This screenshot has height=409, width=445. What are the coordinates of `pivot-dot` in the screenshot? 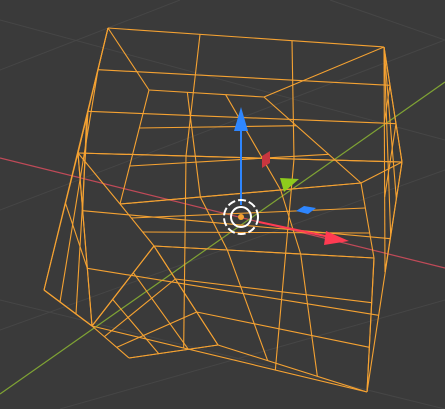 It's located at (241, 217).